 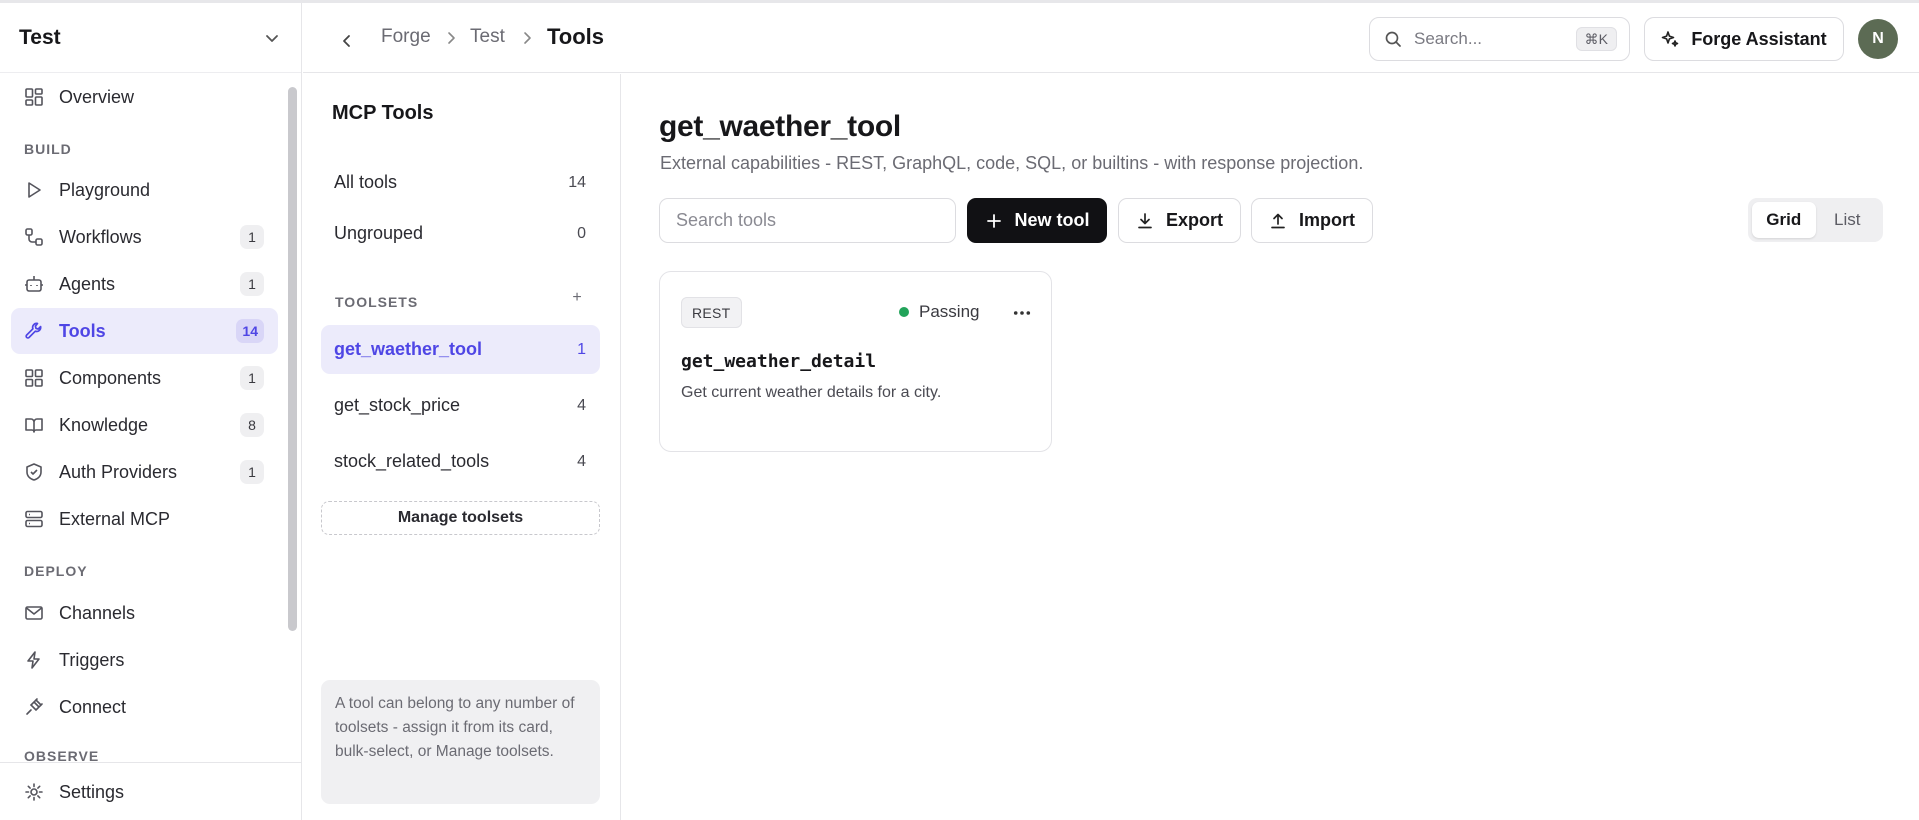 I want to click on add-toolset-button: +, so click(x=577, y=299).